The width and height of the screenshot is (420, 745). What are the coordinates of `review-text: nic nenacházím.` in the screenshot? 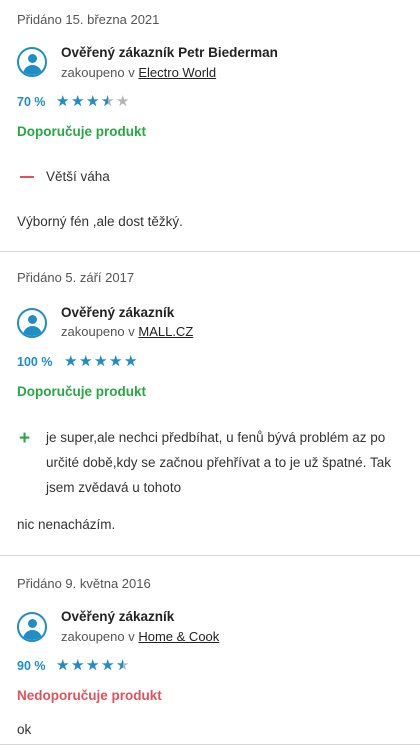 It's located at (66, 524).